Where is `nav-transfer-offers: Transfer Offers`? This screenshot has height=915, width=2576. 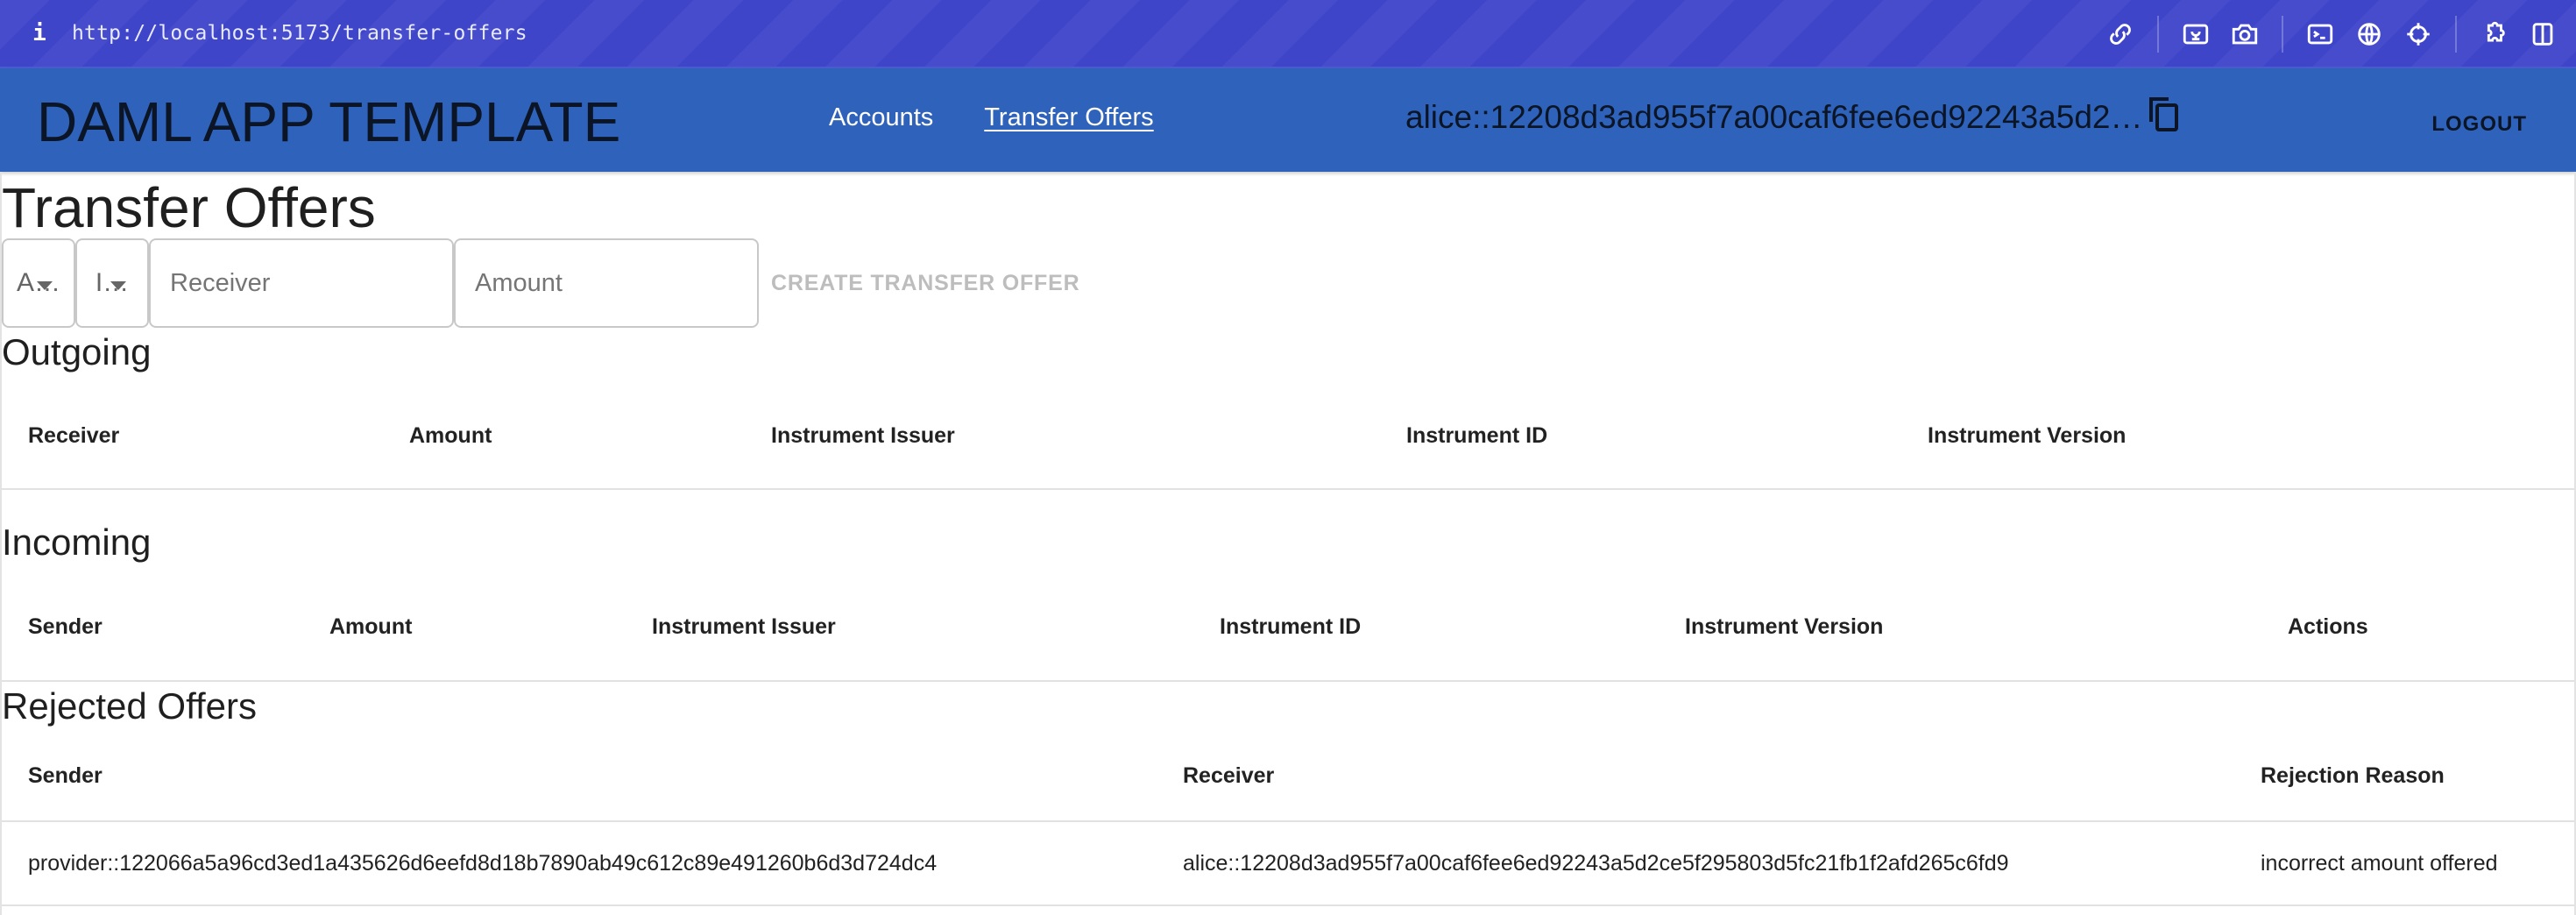 nav-transfer-offers: Transfer Offers is located at coordinates (1068, 117).